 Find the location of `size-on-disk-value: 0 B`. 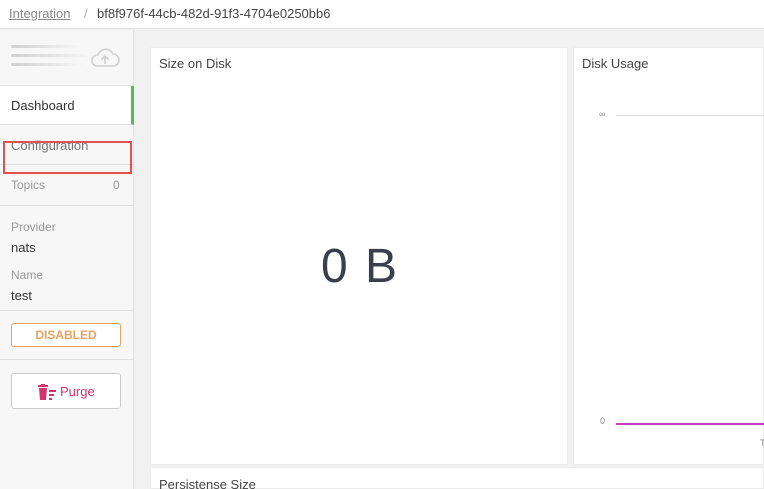

size-on-disk-value: 0 B is located at coordinates (360, 266).